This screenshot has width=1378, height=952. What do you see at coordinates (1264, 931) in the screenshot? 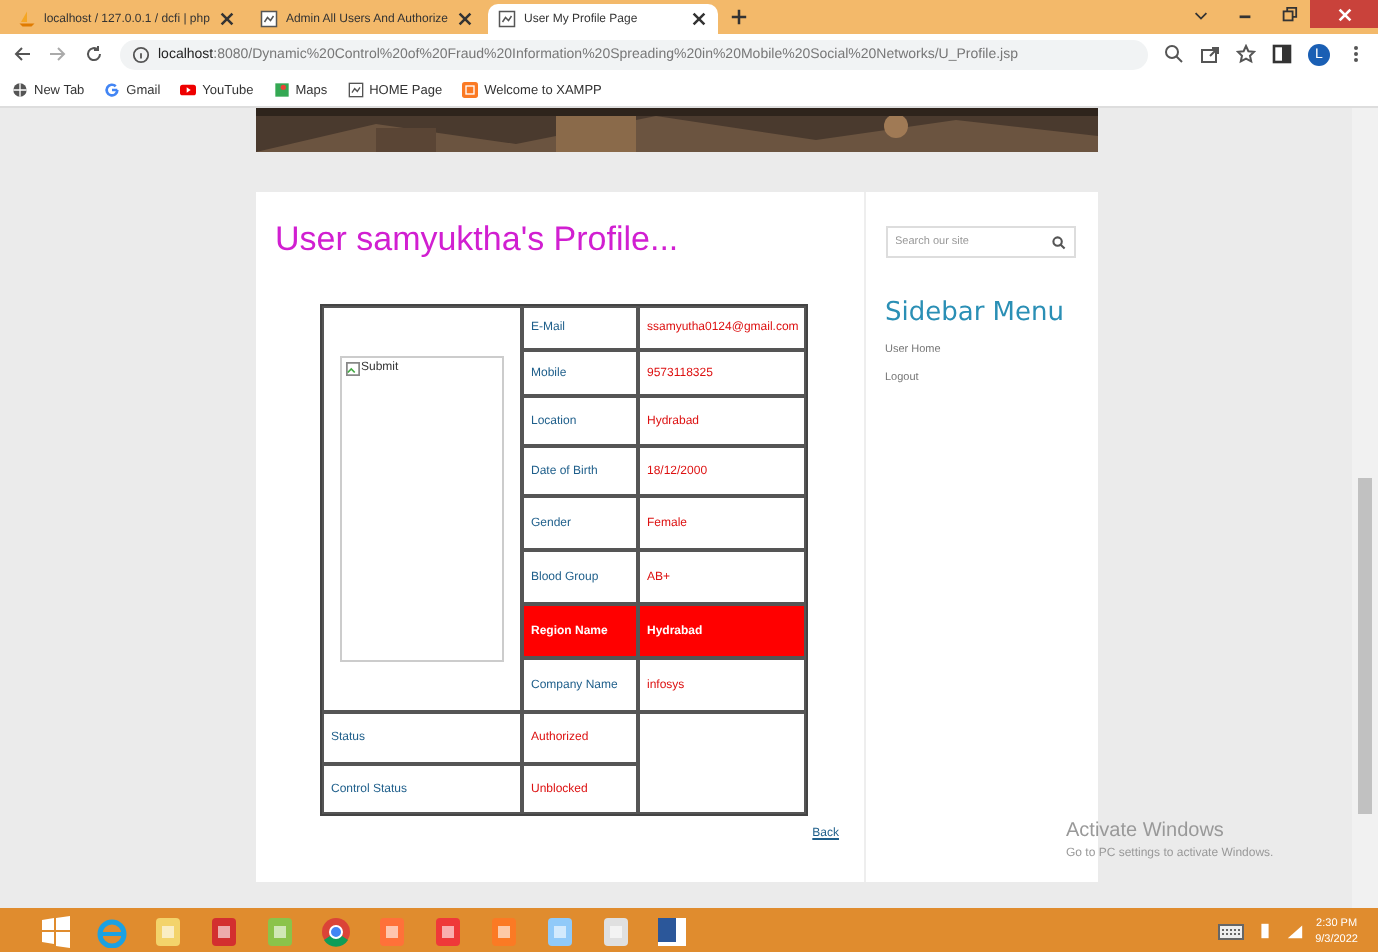
I see `battery-icon` at bounding box center [1264, 931].